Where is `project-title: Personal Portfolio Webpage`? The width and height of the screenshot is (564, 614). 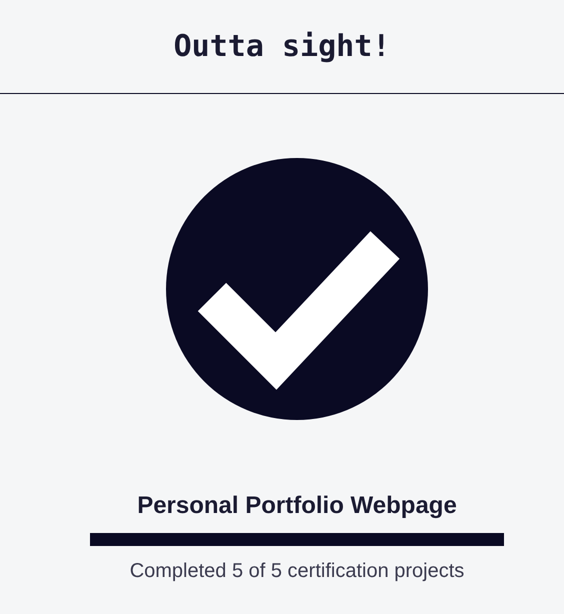
project-title: Personal Portfolio Webpage is located at coordinates (297, 506).